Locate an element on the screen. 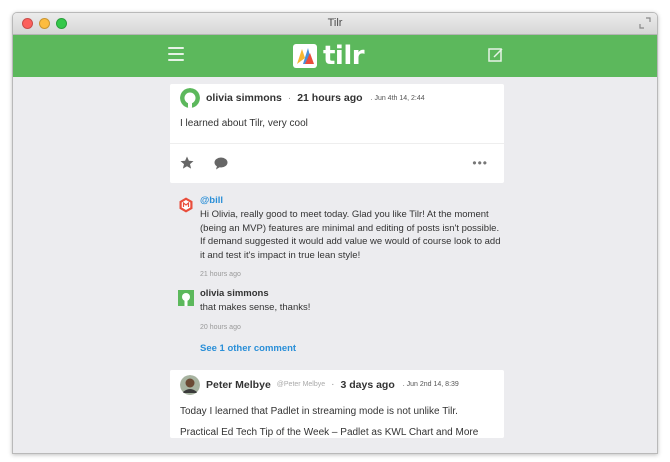 The height and width of the screenshot is (462, 670). post-timestamp: . Jun 4th 14, 2:44 is located at coordinates (397, 98).